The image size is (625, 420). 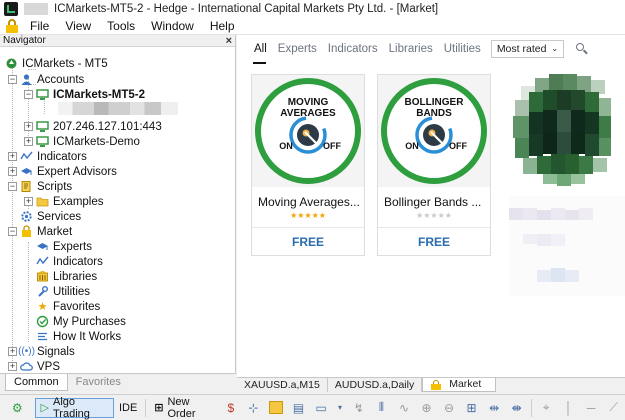 What do you see at coordinates (42, 321) in the screenshot?
I see `check-circle-icon` at bounding box center [42, 321].